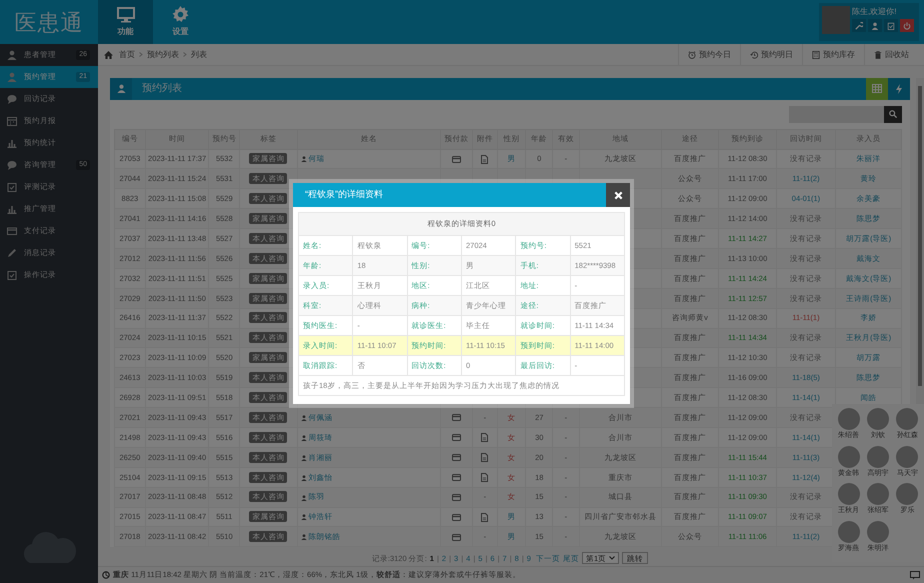 Image resolution: width=924 pixels, height=583 pixels. Describe the element at coordinates (125, 14) in the screenshot. I see `monitor-icon` at that location.